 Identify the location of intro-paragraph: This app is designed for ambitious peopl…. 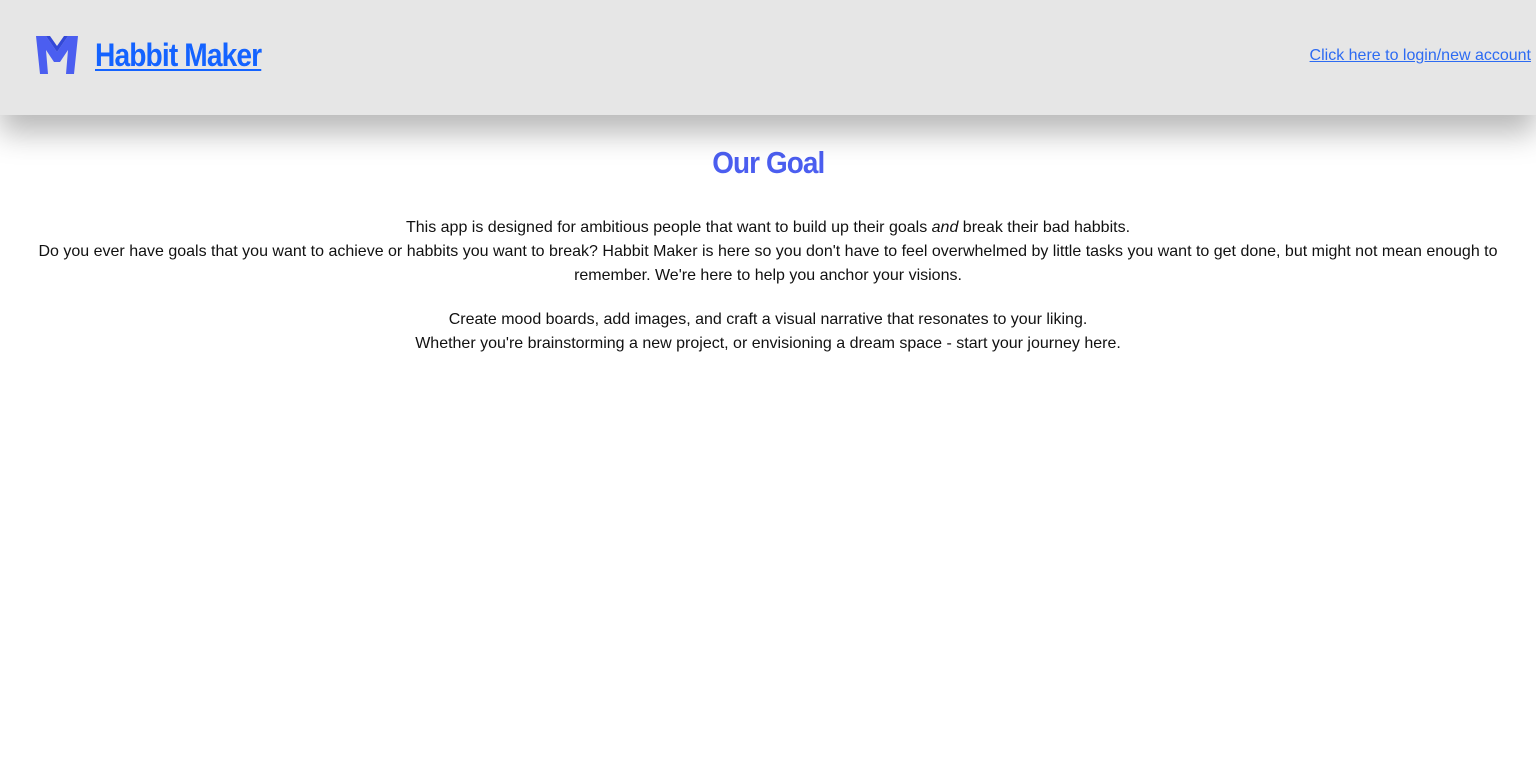
(768, 252).